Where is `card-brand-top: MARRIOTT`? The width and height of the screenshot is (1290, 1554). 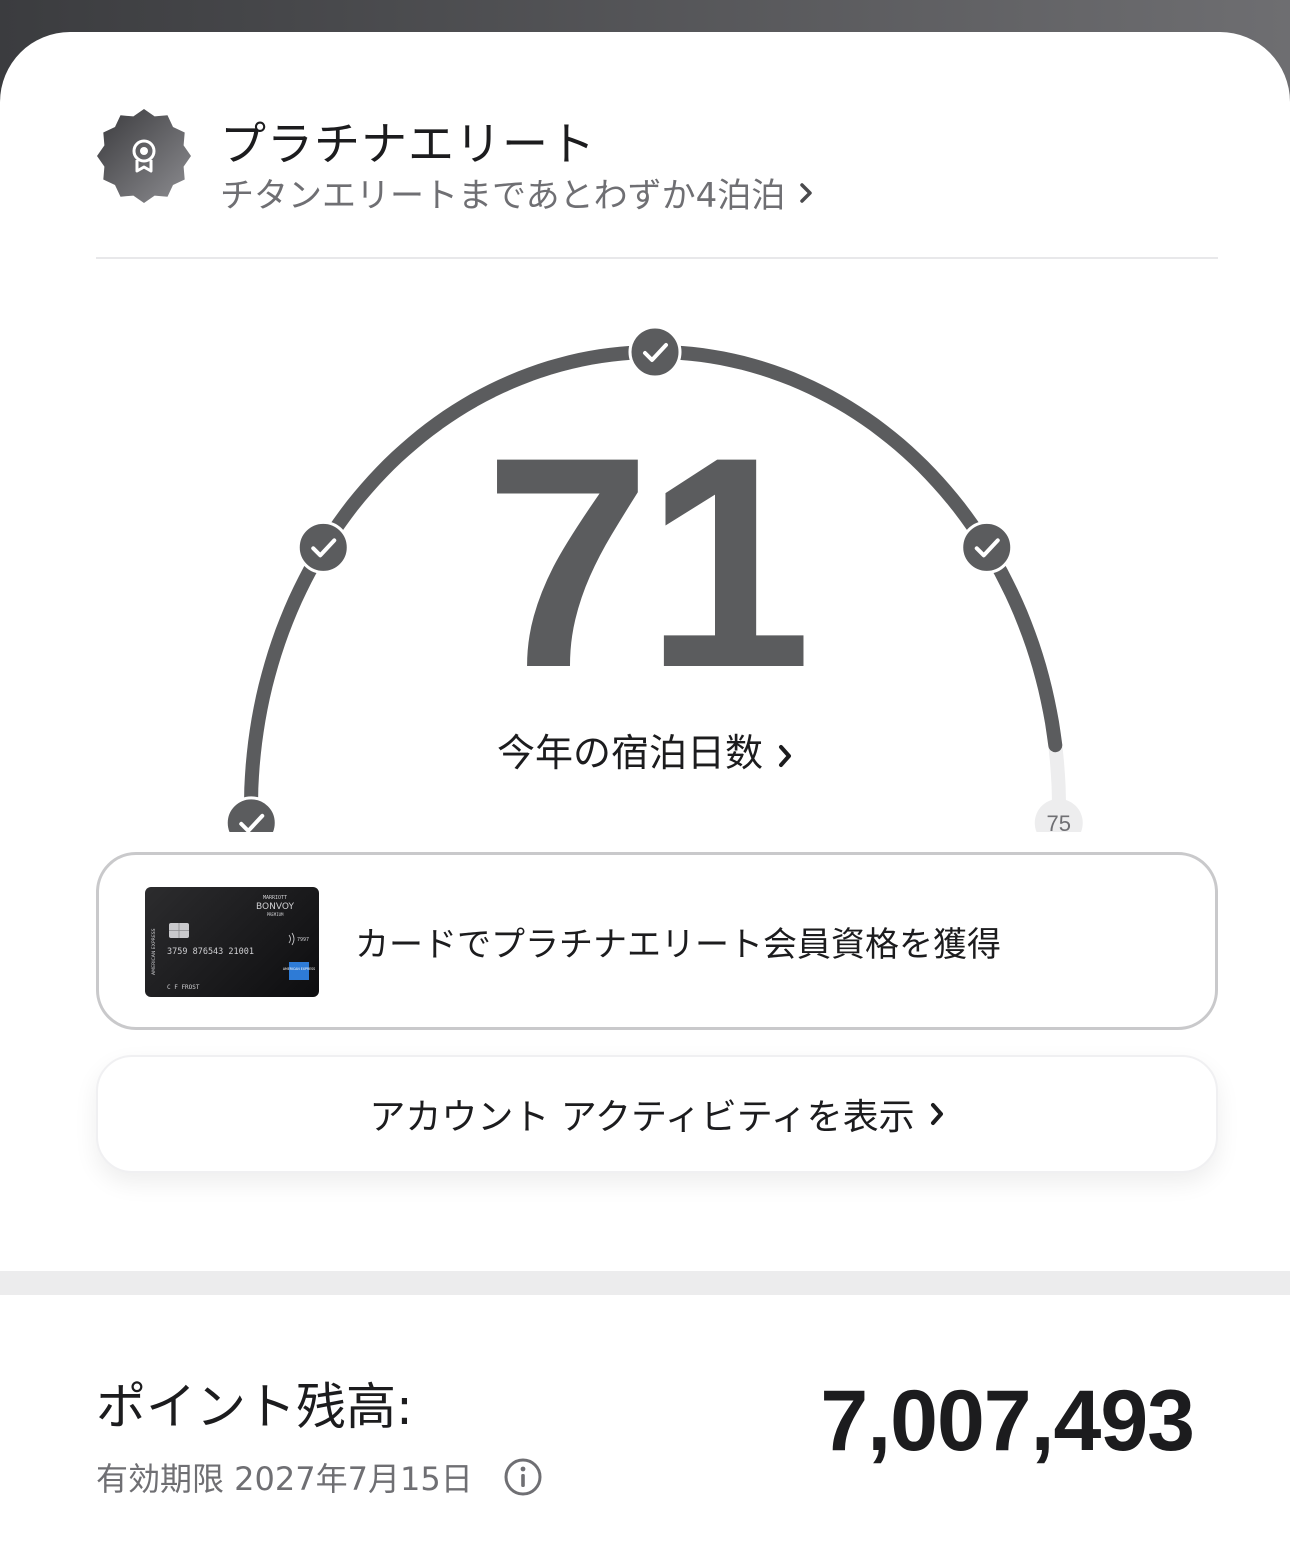 card-brand-top: MARRIOTT is located at coordinates (275, 898).